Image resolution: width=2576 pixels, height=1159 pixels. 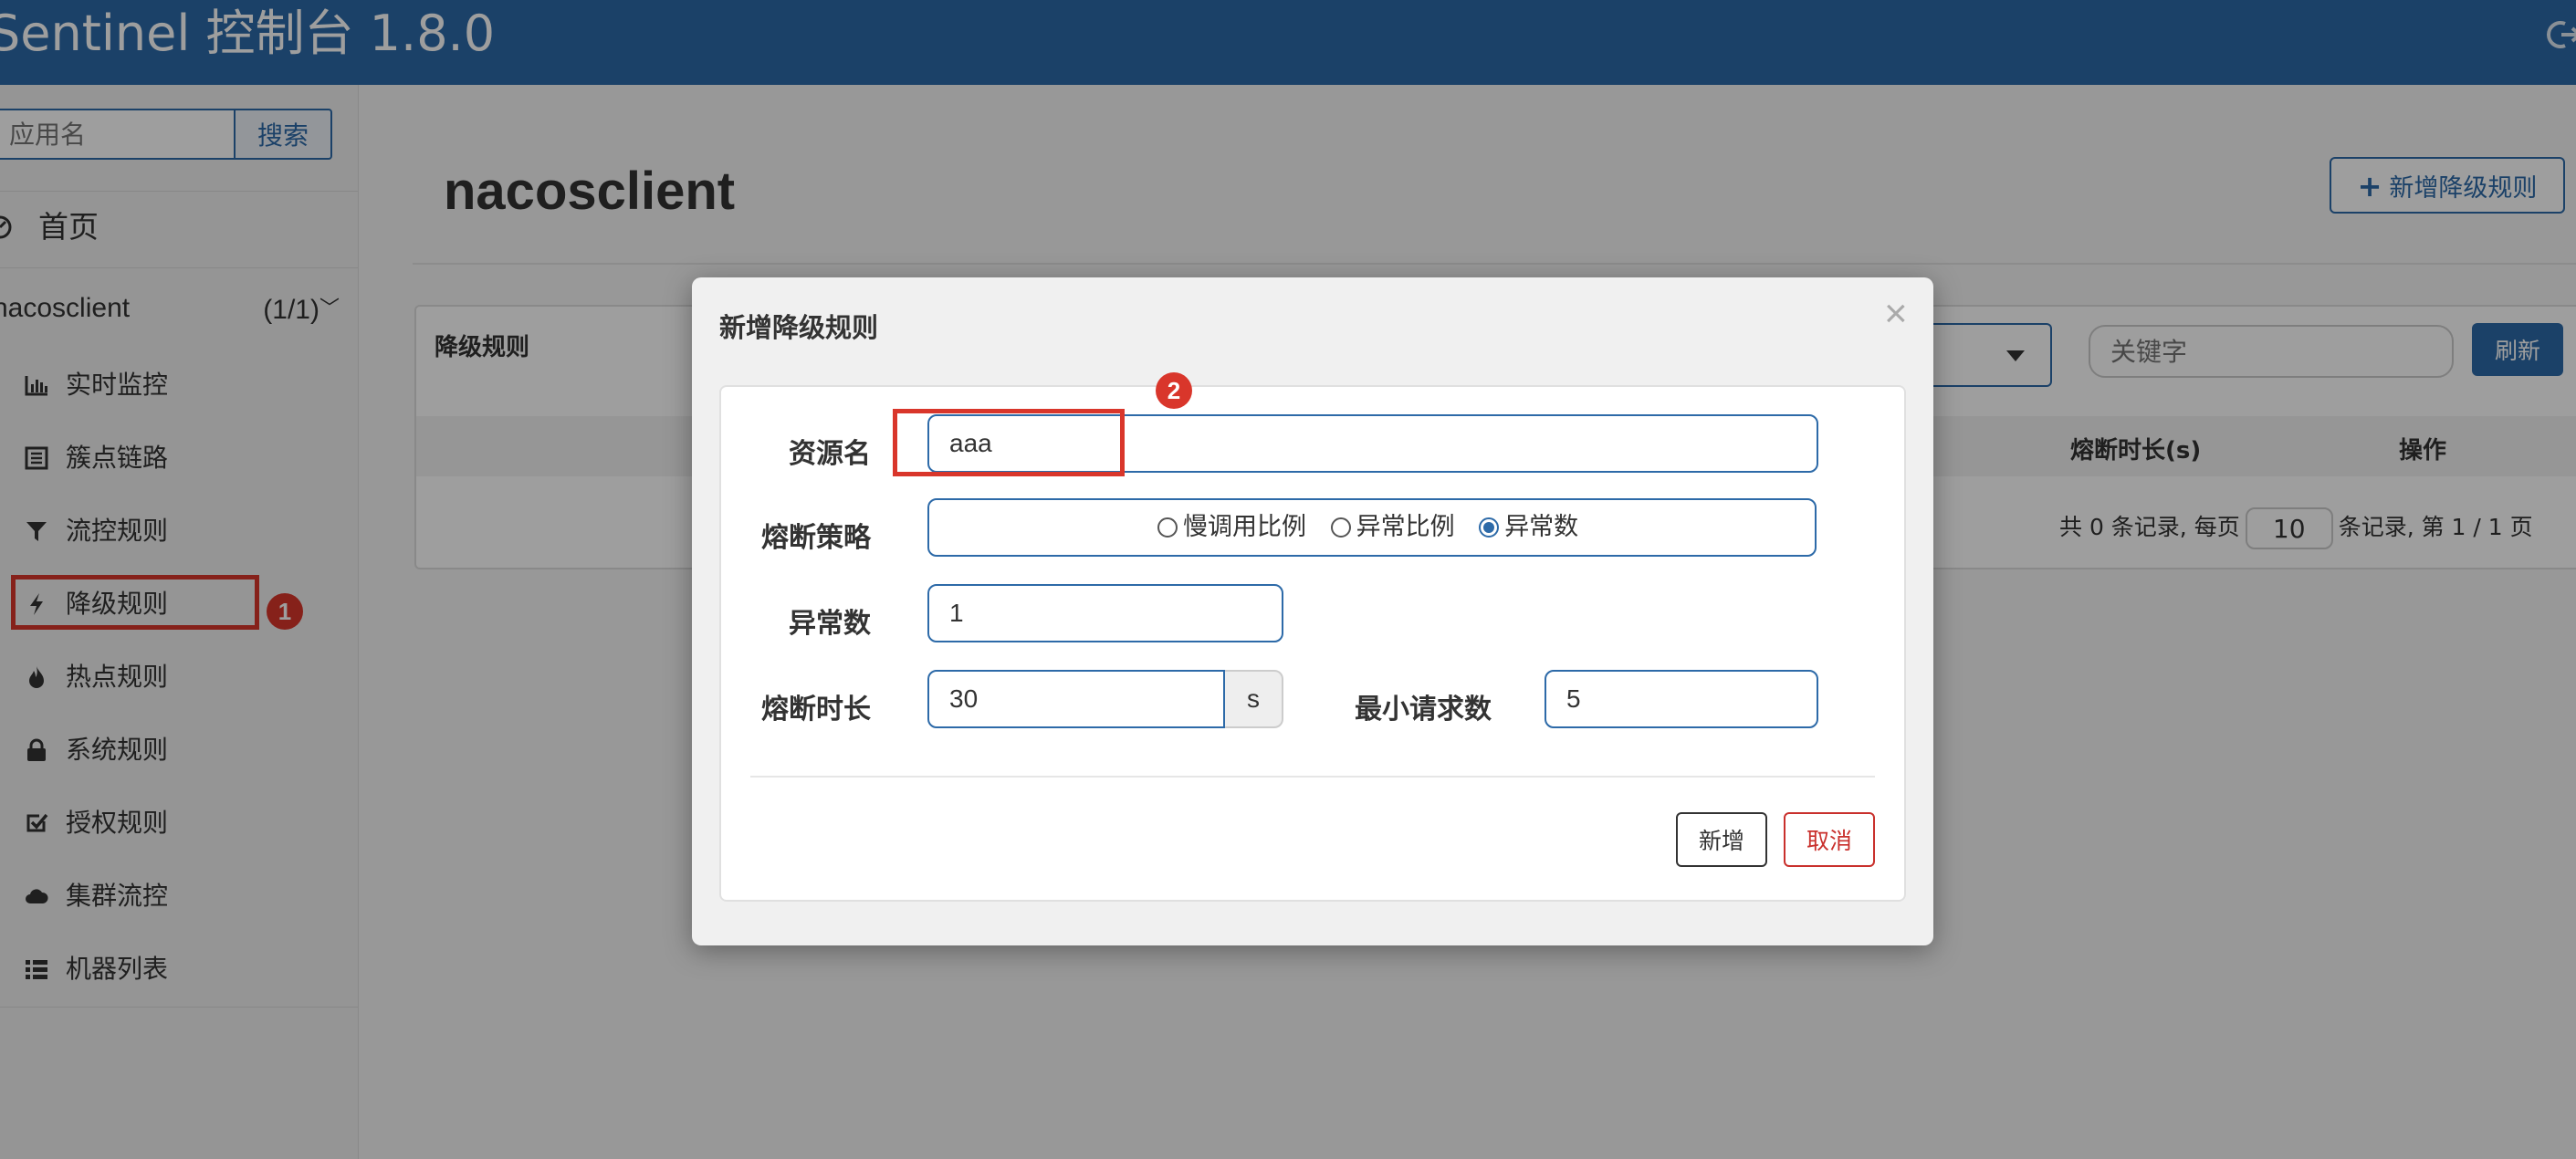 What do you see at coordinates (1896, 314) in the screenshot?
I see `close-icon: ×` at bounding box center [1896, 314].